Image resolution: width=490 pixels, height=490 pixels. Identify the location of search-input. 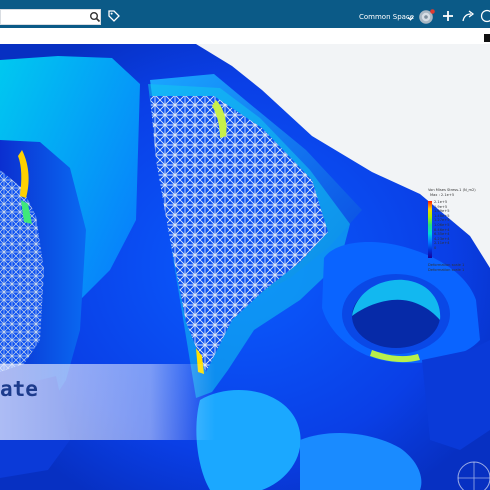
(50, 17).